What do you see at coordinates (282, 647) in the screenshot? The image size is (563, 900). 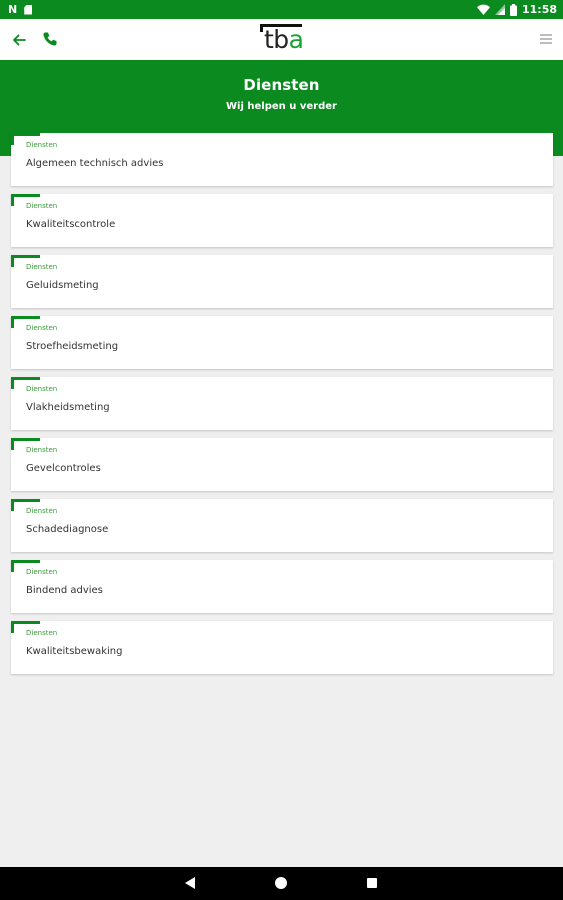 I see `service-card: Diensten Kwaliteitsbewaking` at bounding box center [282, 647].